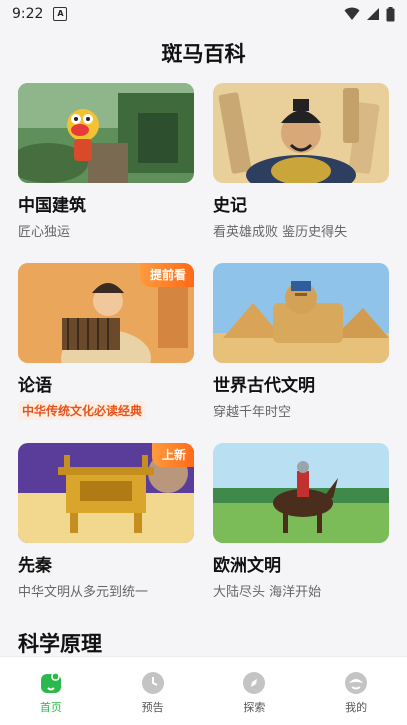  I want to click on page-title: 斑马百科, so click(203, 54).